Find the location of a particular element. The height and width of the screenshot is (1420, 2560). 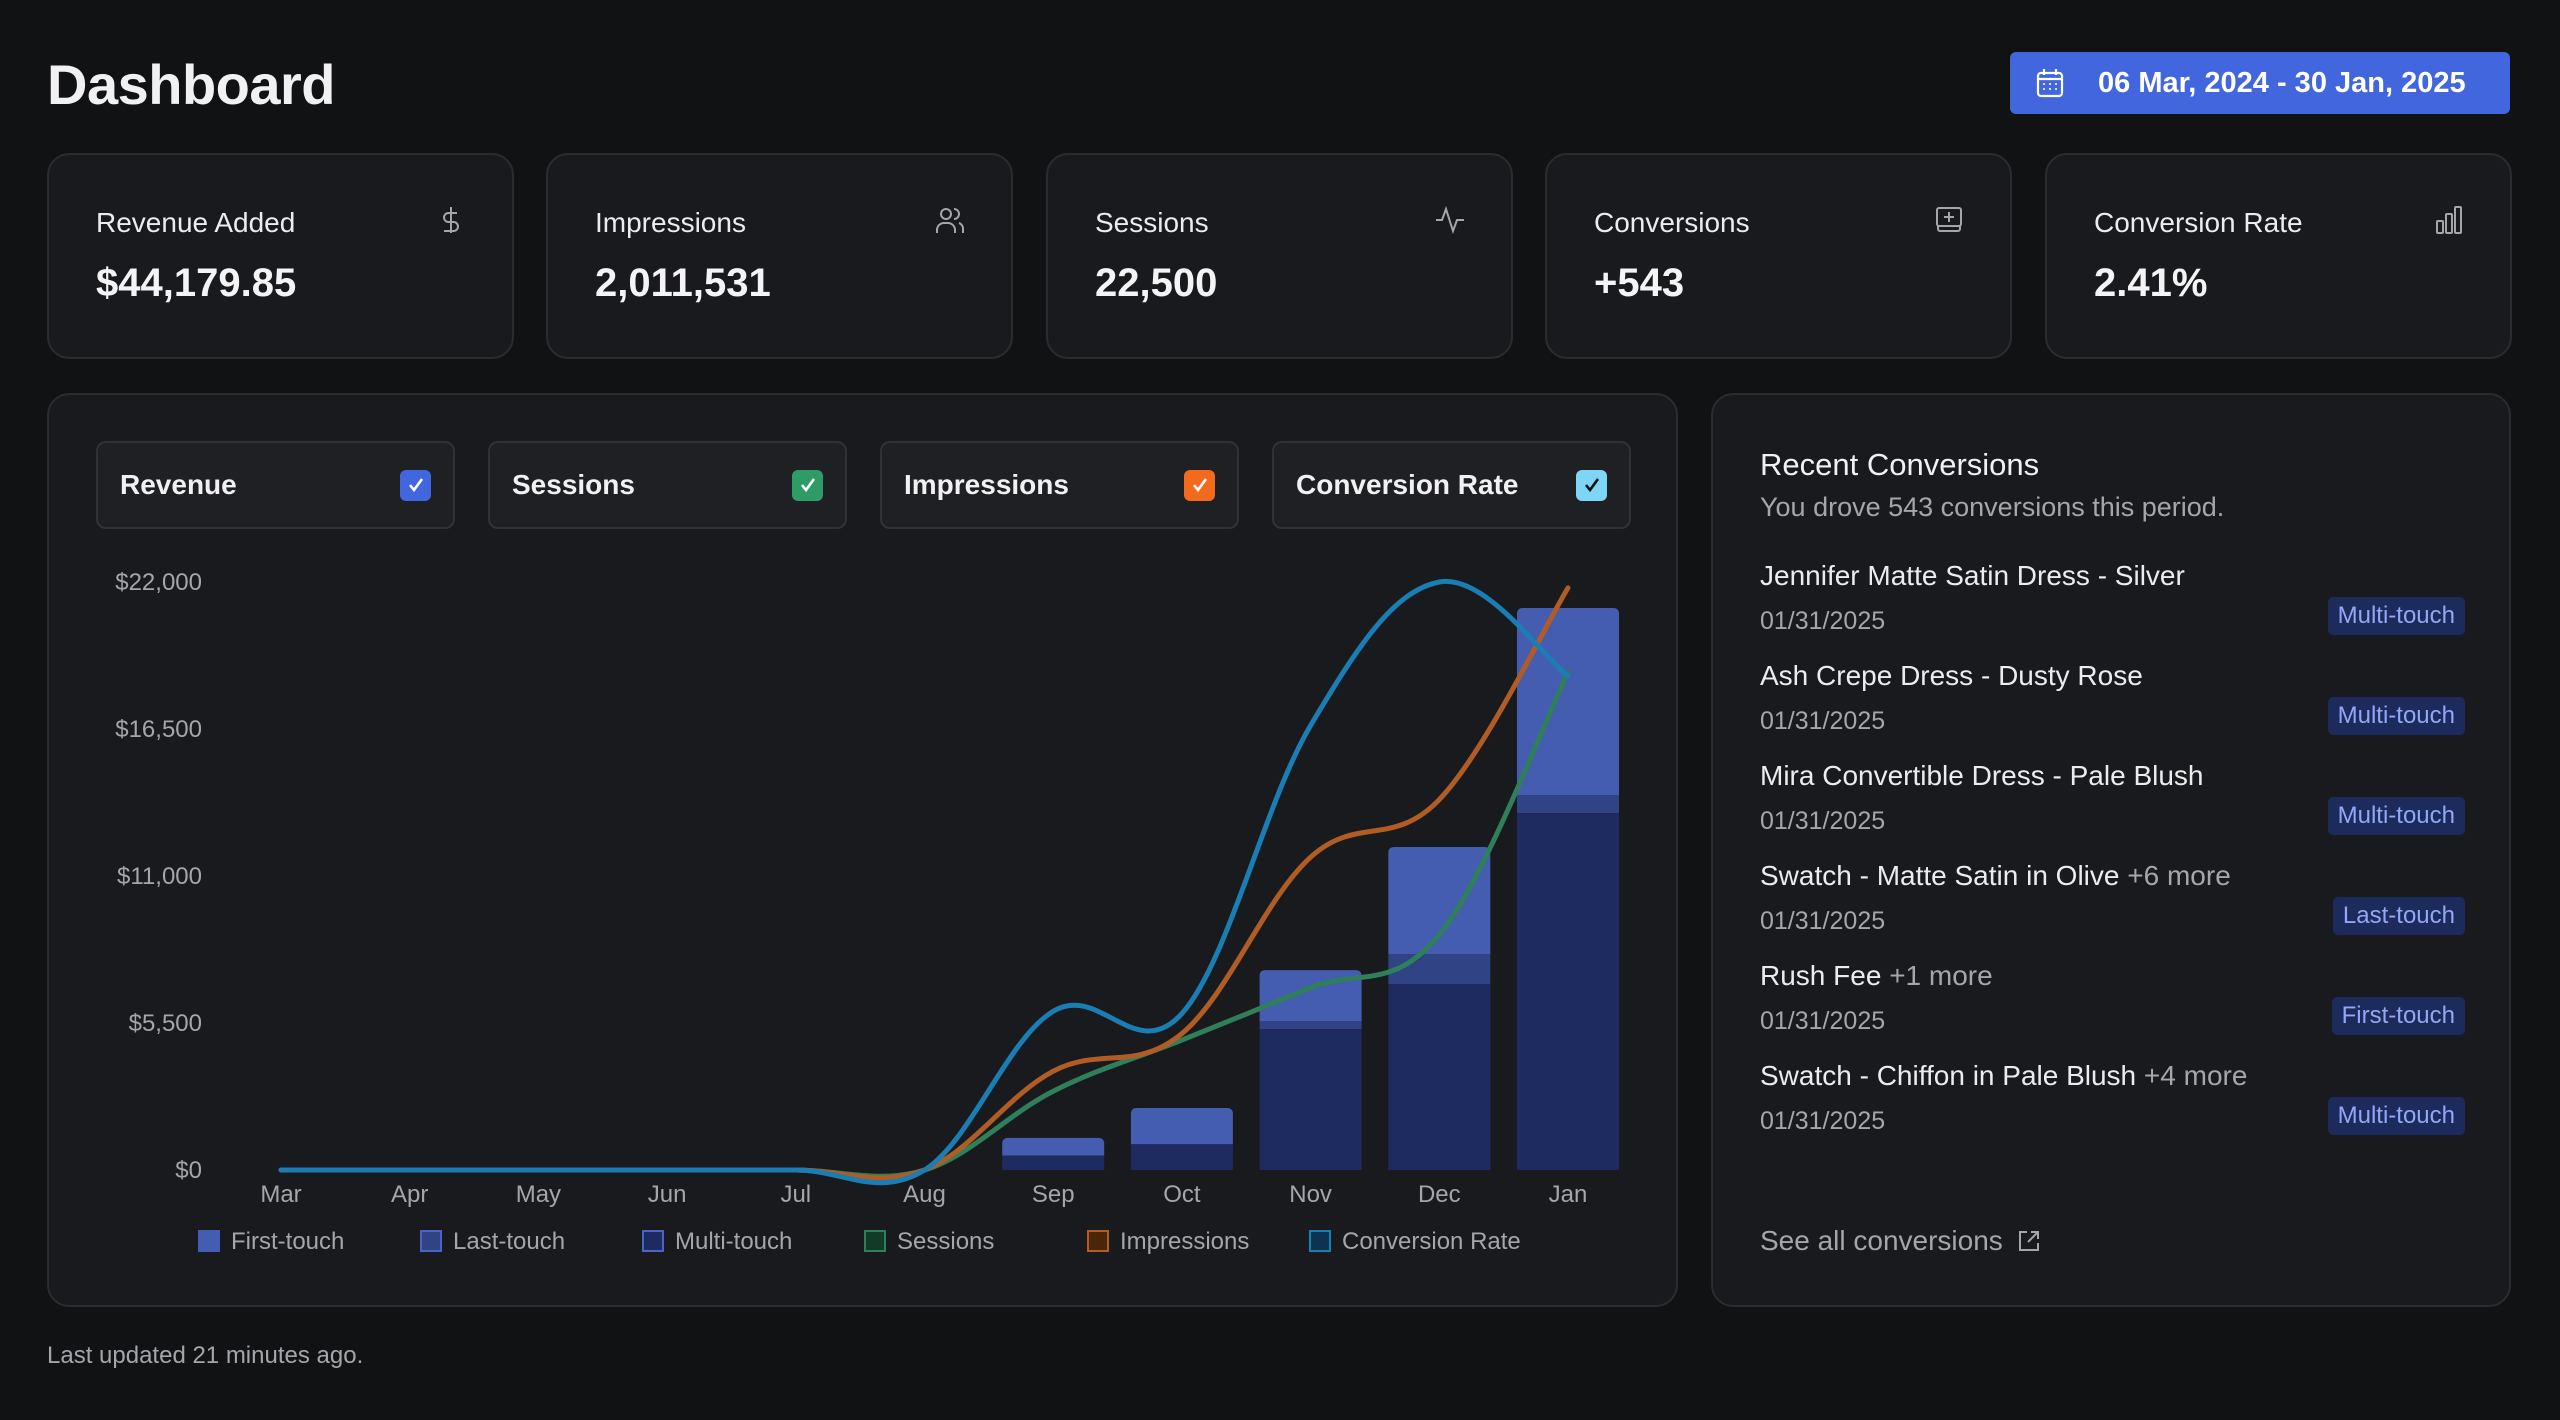

x-tick-label: Sep is located at coordinates (1053, 1194).